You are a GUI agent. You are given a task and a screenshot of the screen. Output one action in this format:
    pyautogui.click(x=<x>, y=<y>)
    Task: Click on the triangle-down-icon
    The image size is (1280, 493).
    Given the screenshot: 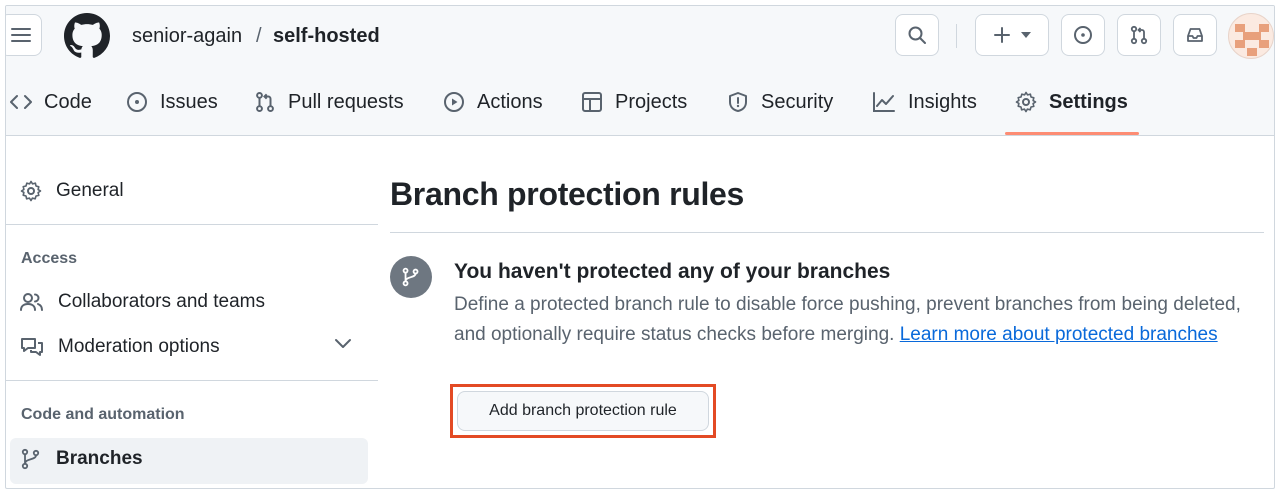 What is the action you would take?
    pyautogui.click(x=1026, y=35)
    